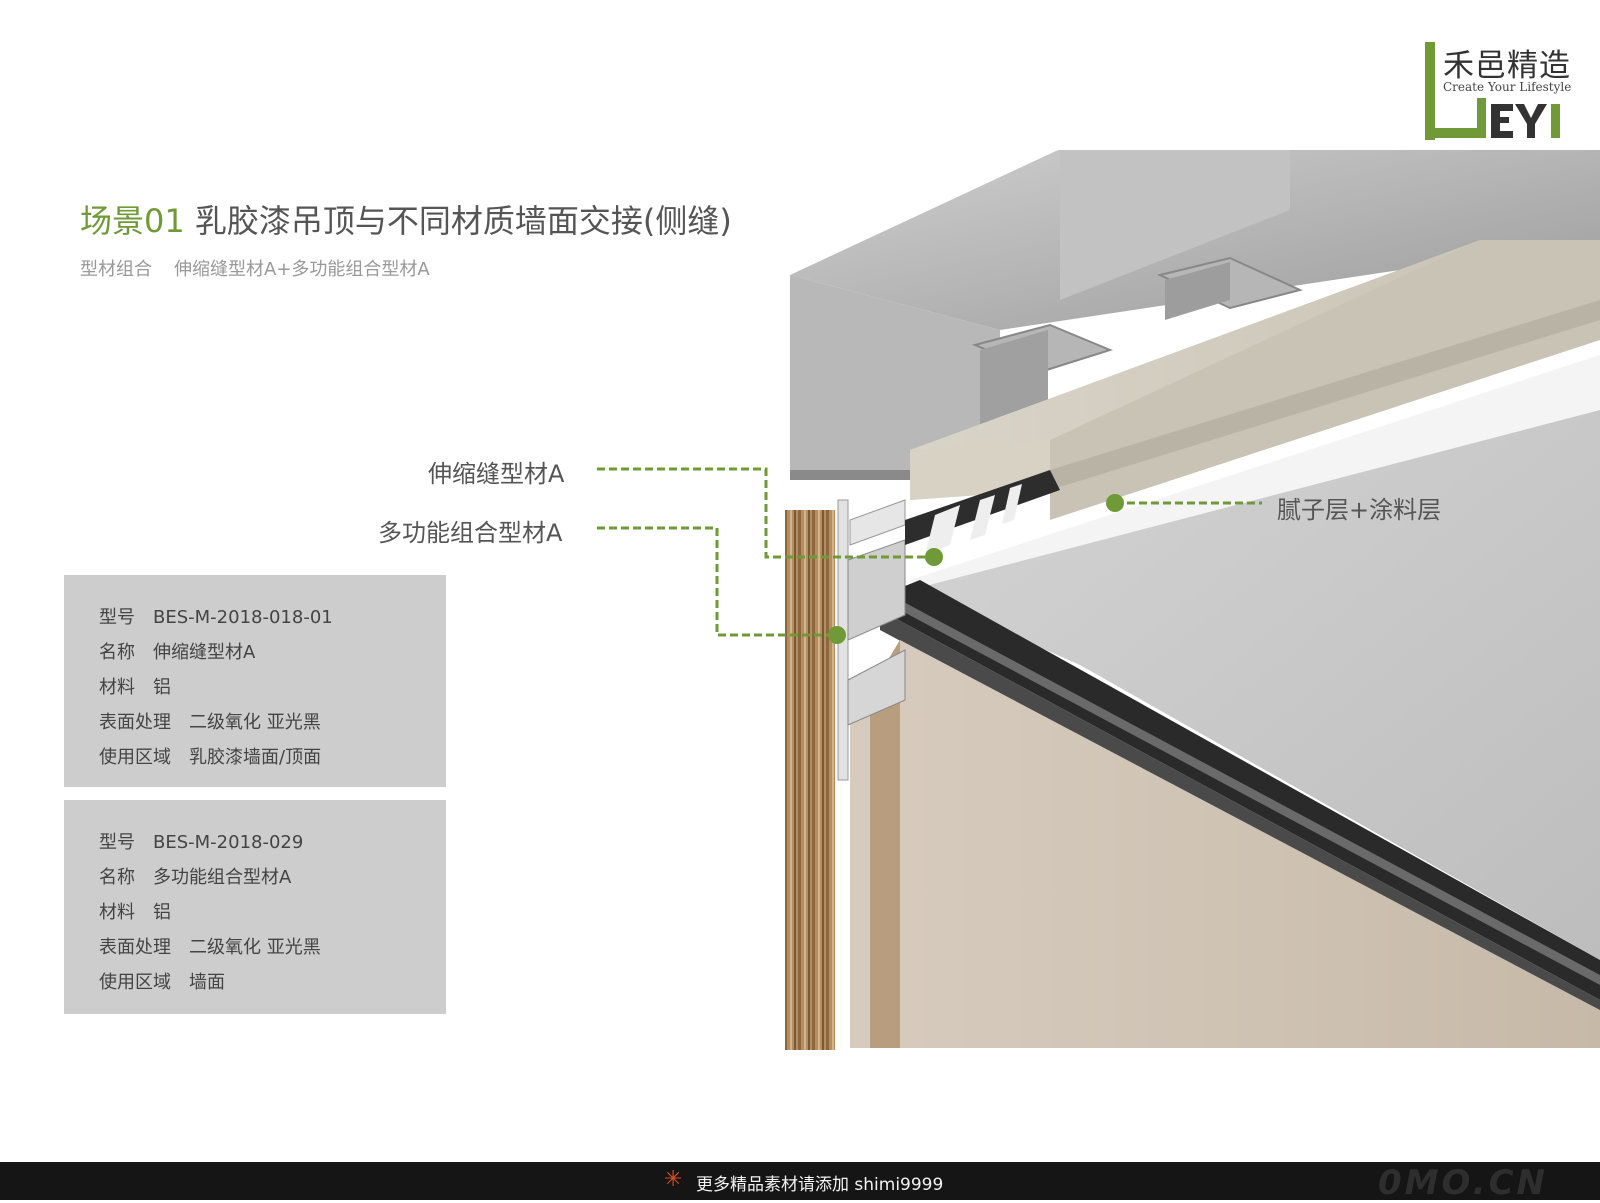 This screenshot has width=1600, height=1203. What do you see at coordinates (1359, 510) in the screenshot?
I see `callout-putty-layer: 腻子层+涂料层` at bounding box center [1359, 510].